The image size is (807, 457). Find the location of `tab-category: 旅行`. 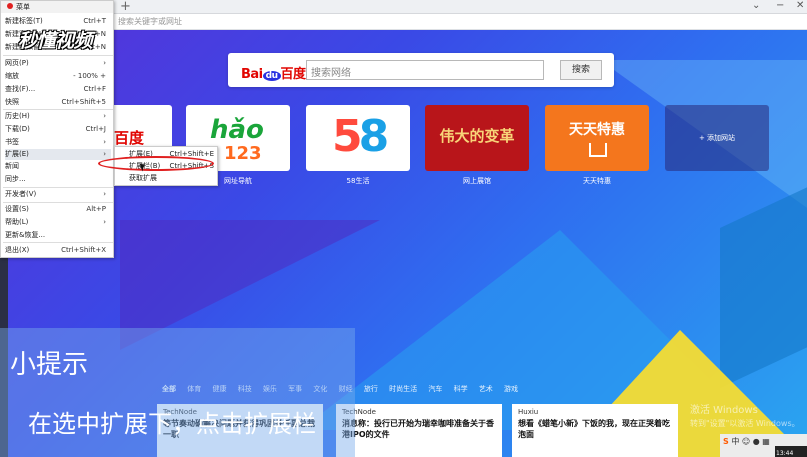

tab-category: 旅行 is located at coordinates (371, 389).